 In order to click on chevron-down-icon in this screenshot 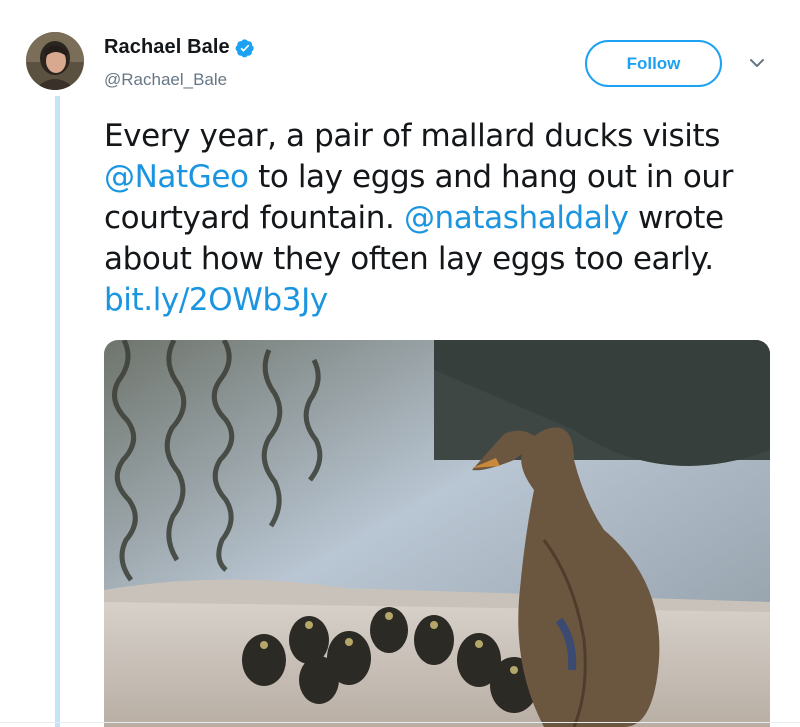, I will do `click(757, 63)`.